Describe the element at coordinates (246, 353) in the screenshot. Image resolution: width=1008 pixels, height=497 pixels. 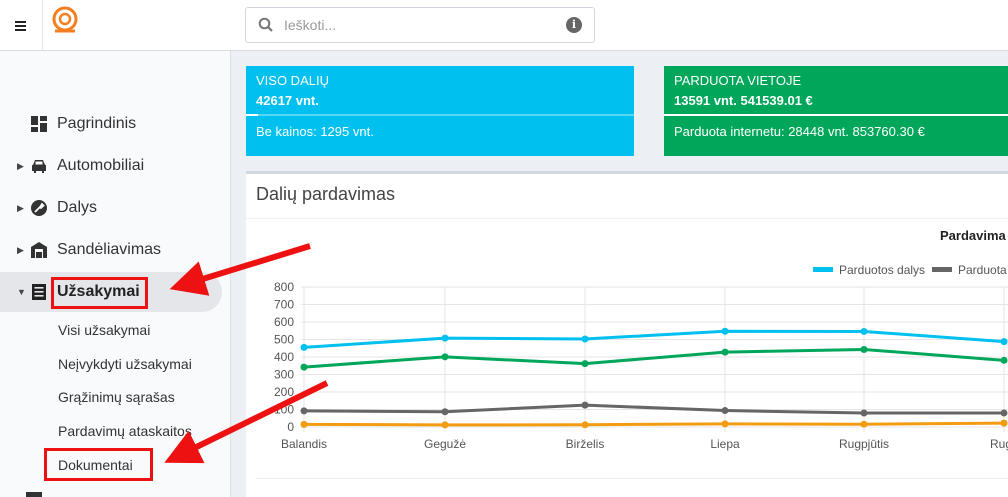
I see `annotation-arrows` at that location.